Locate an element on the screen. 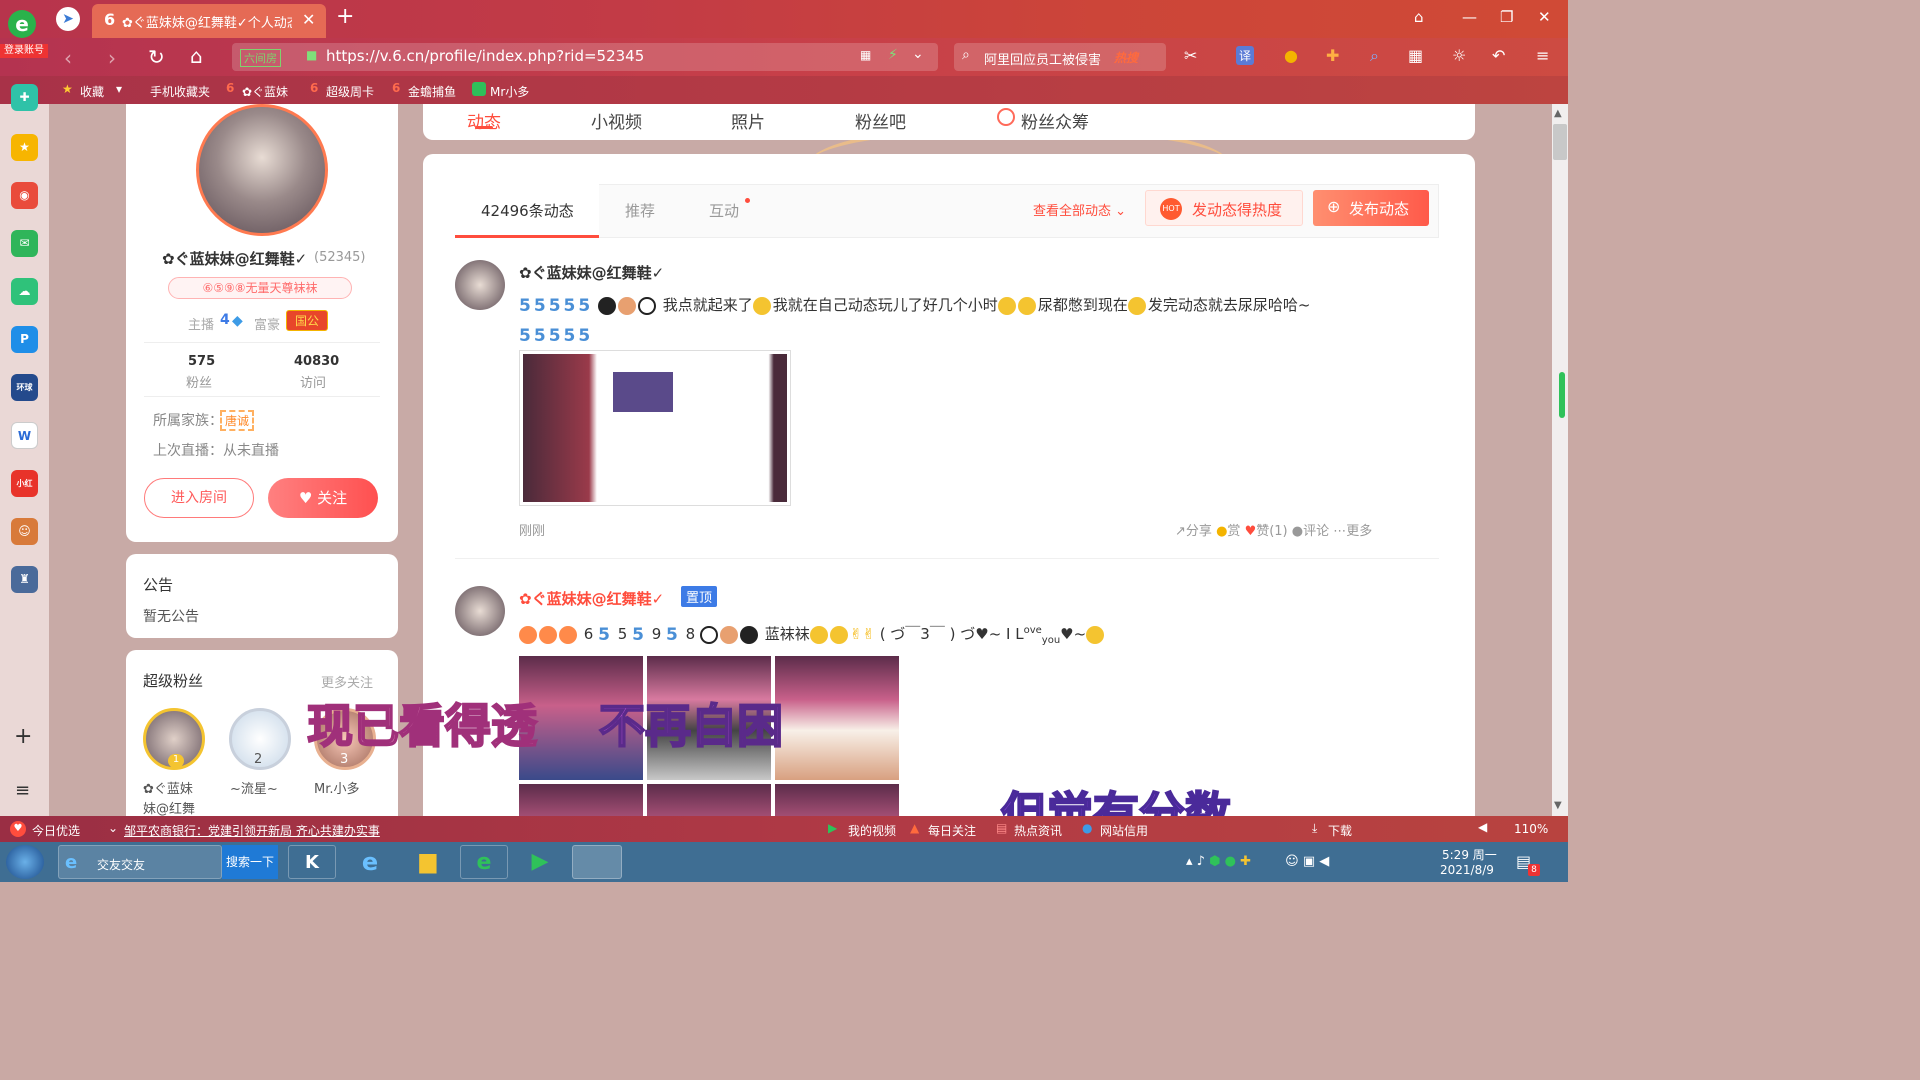 The height and width of the screenshot is (1080, 1920). scroll-thumb is located at coordinates (1560, 142).